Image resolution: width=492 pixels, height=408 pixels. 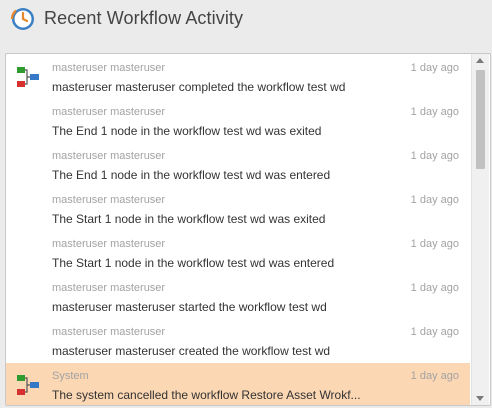 I want to click on activity-user: System, so click(x=70, y=376).